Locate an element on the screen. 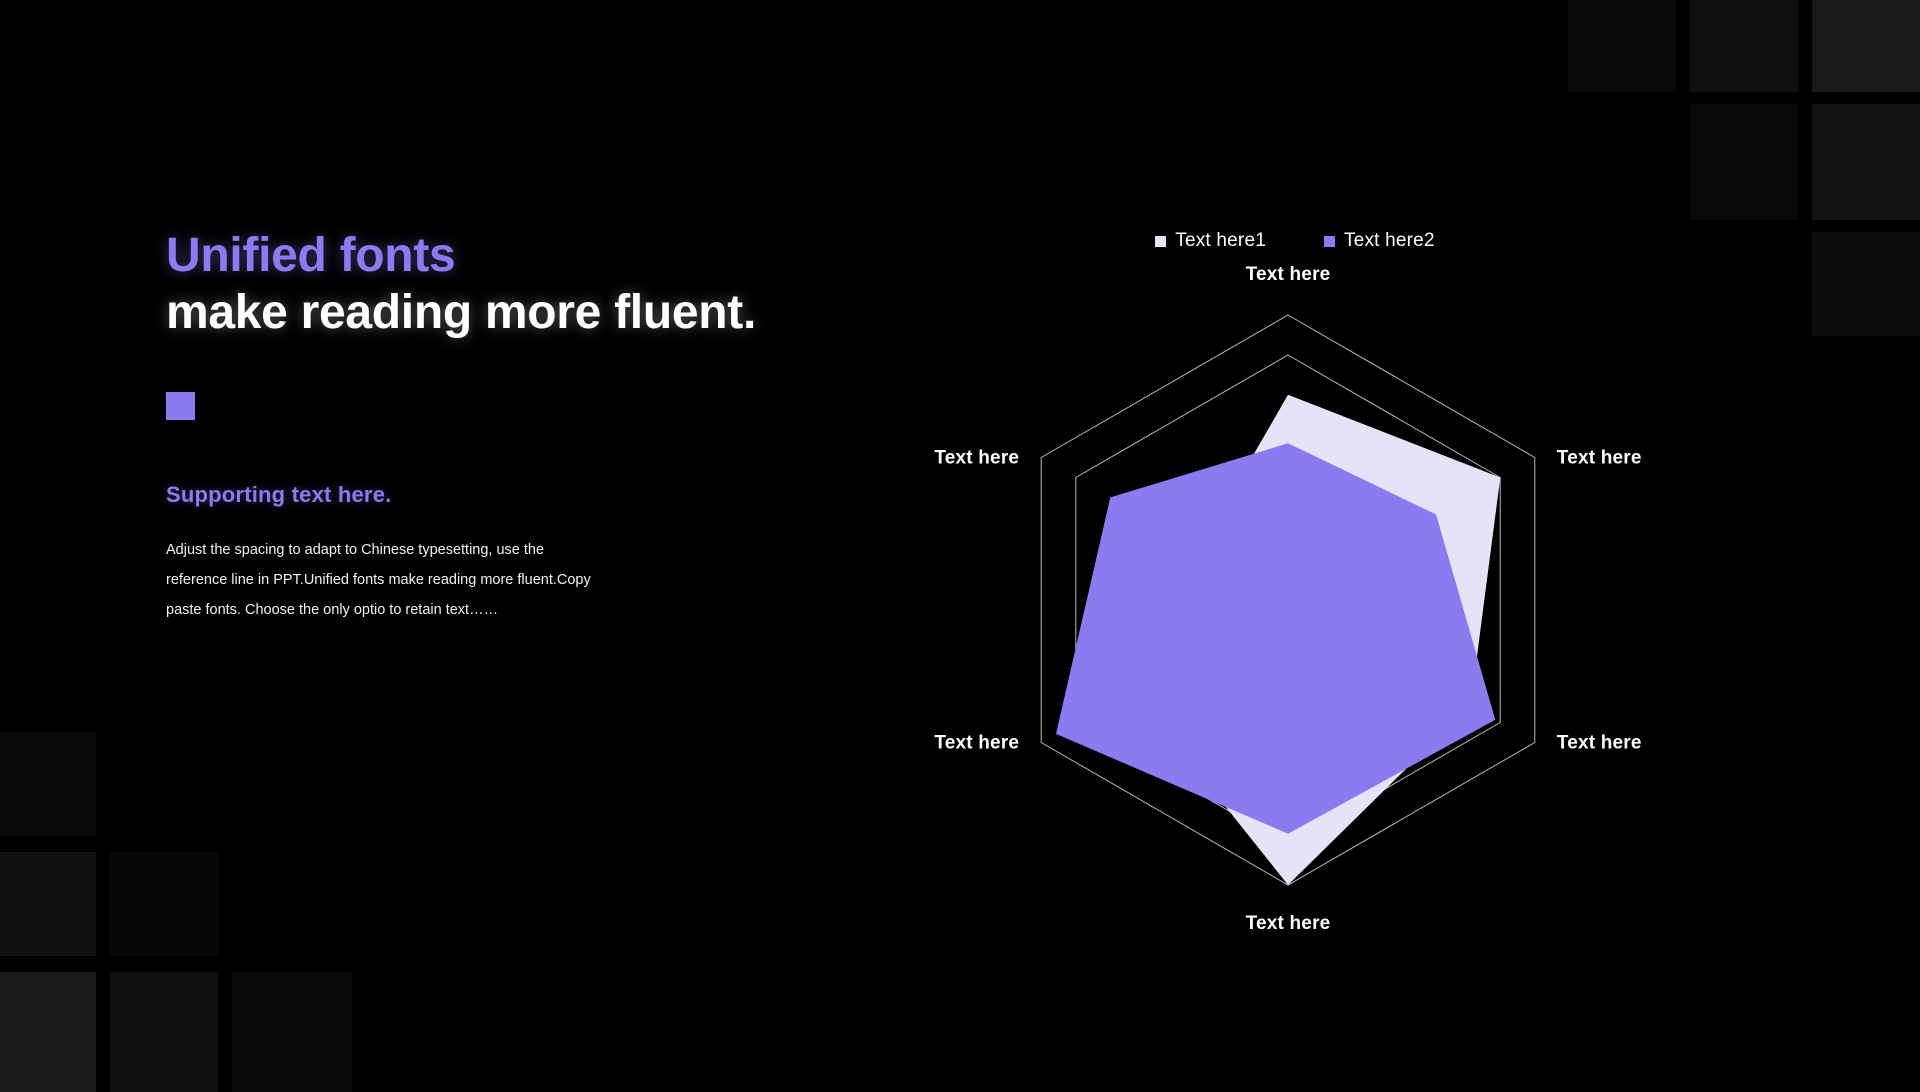 This screenshot has height=1092, width=1920. radar-axis-label-top-left: Text here is located at coordinates (976, 458).